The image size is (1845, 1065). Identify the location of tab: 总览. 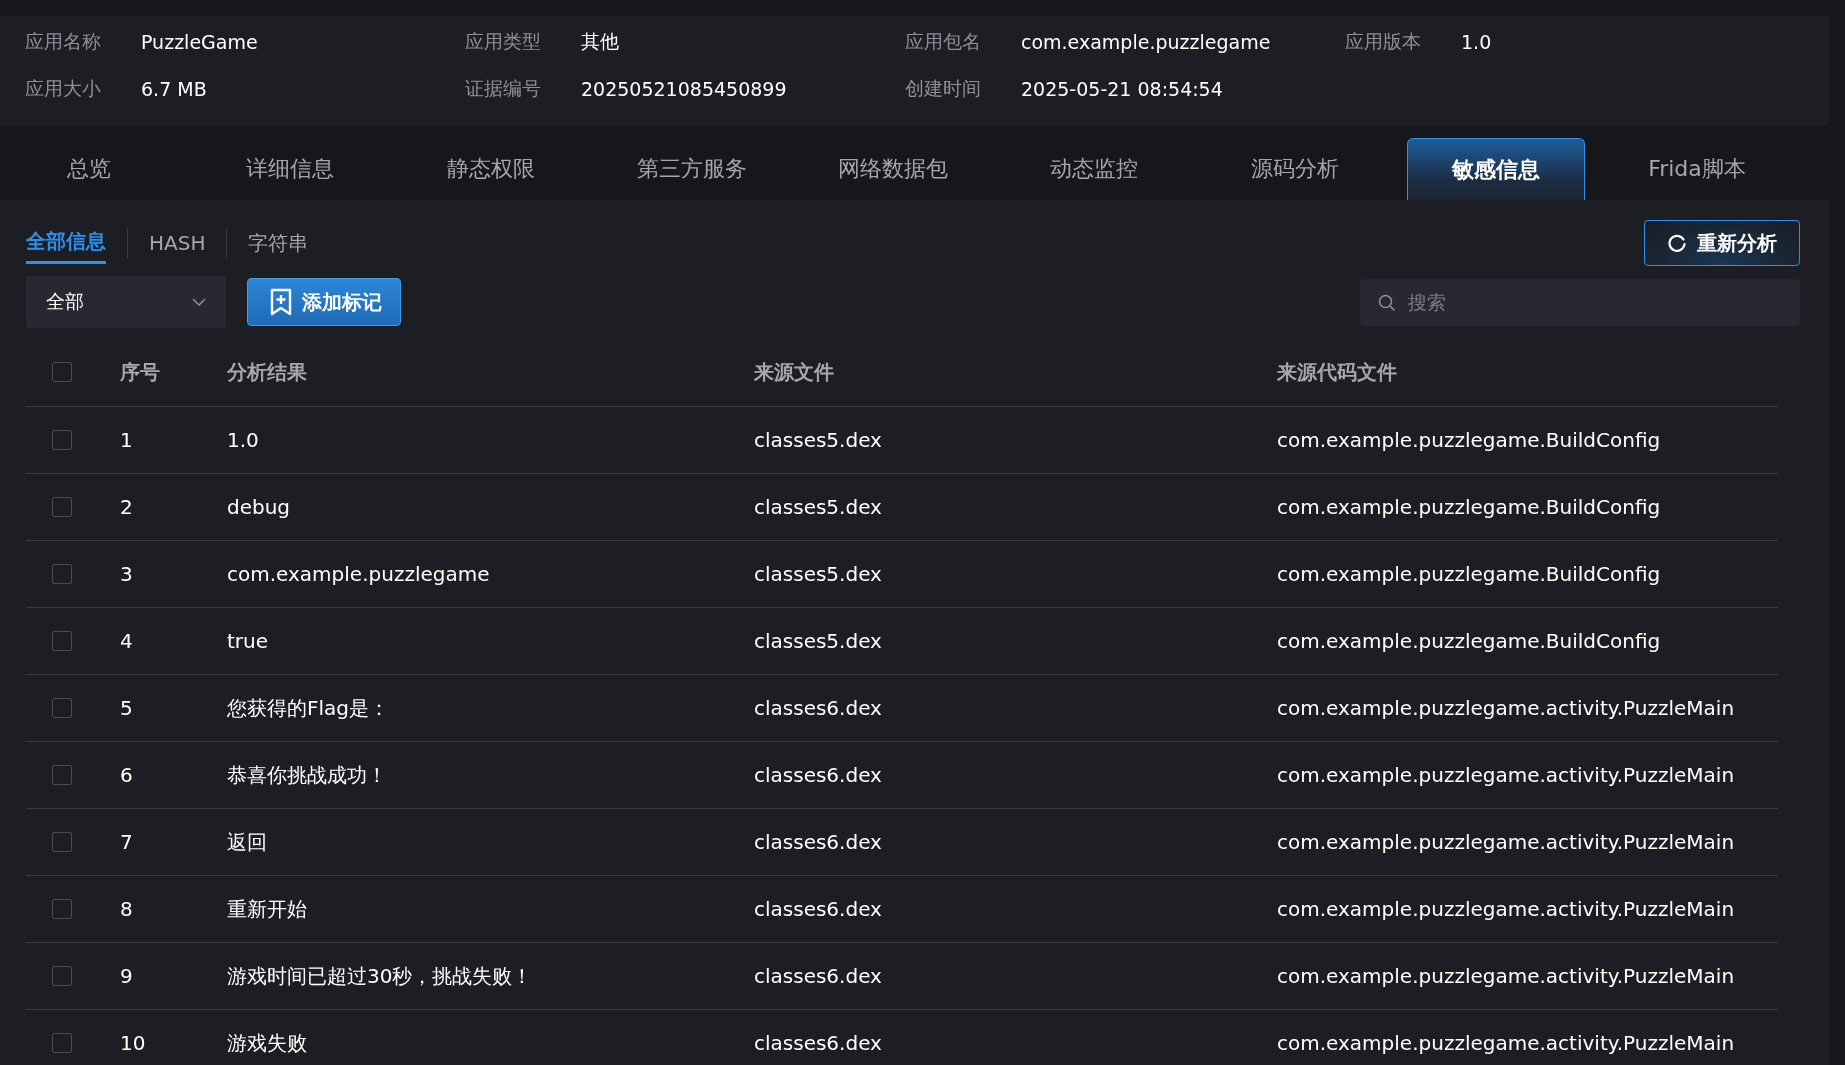
(89, 169).